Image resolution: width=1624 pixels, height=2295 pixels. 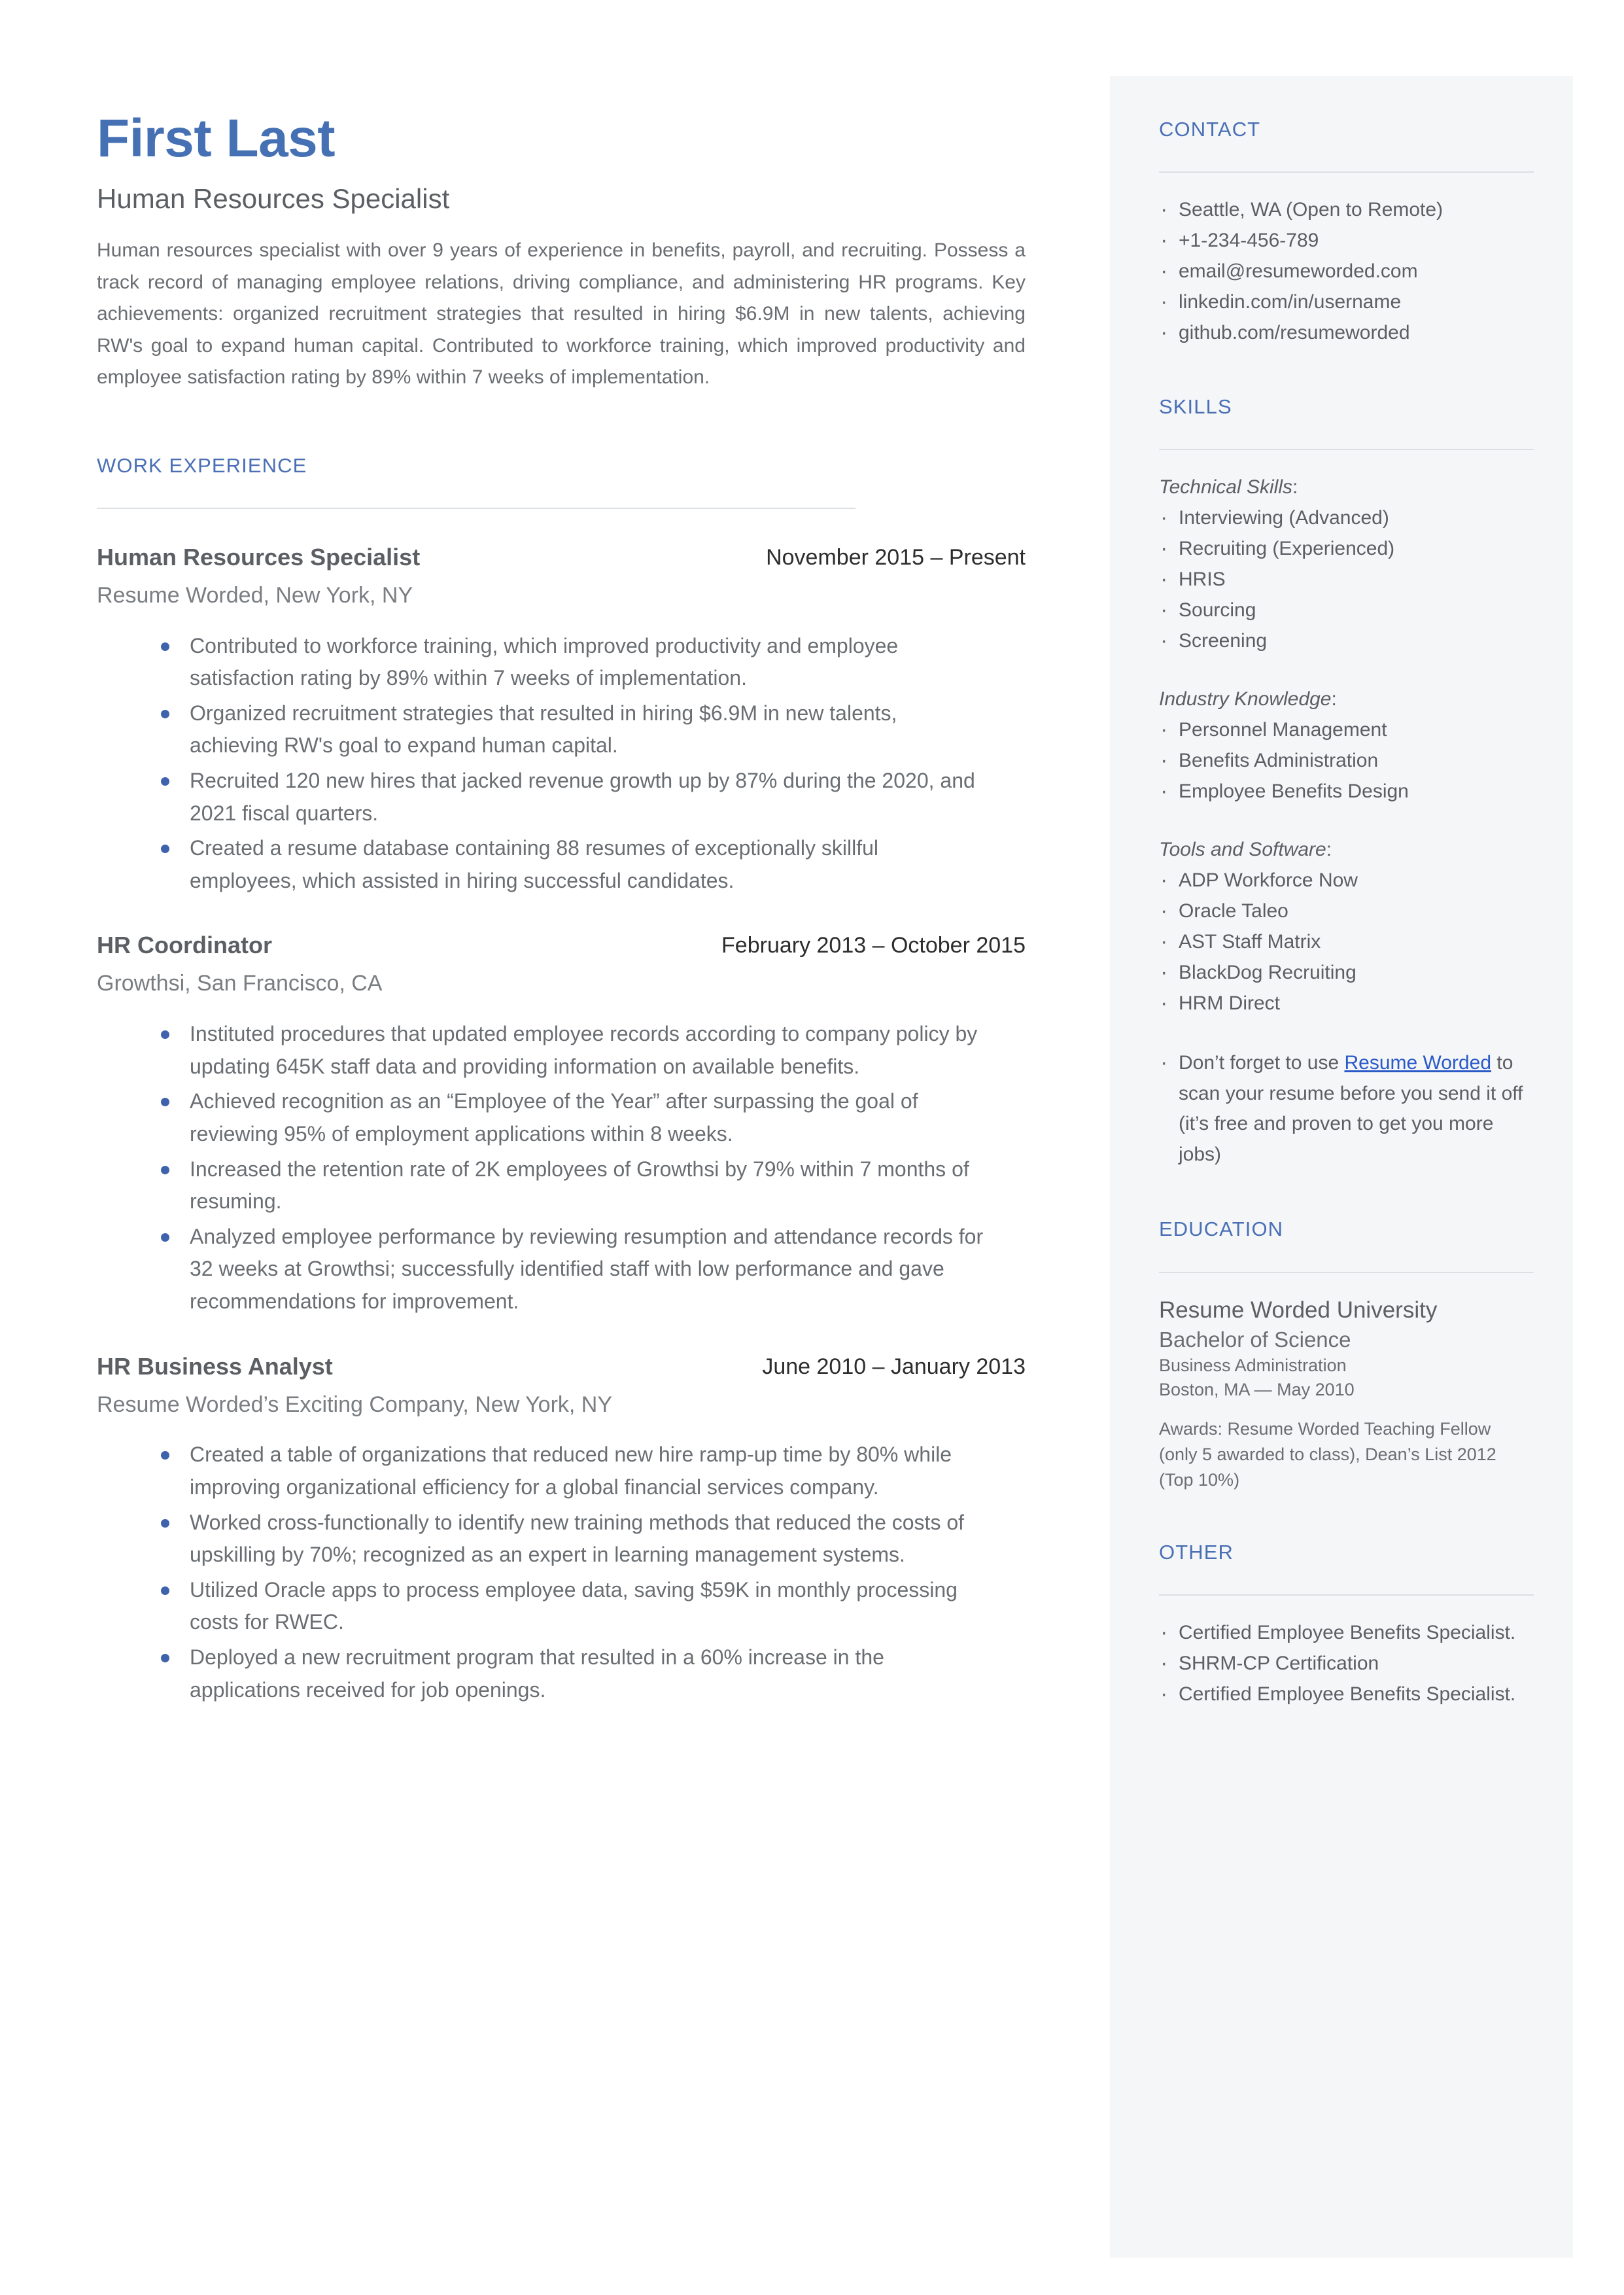 I want to click on candidate-name: First Last, so click(x=216, y=138).